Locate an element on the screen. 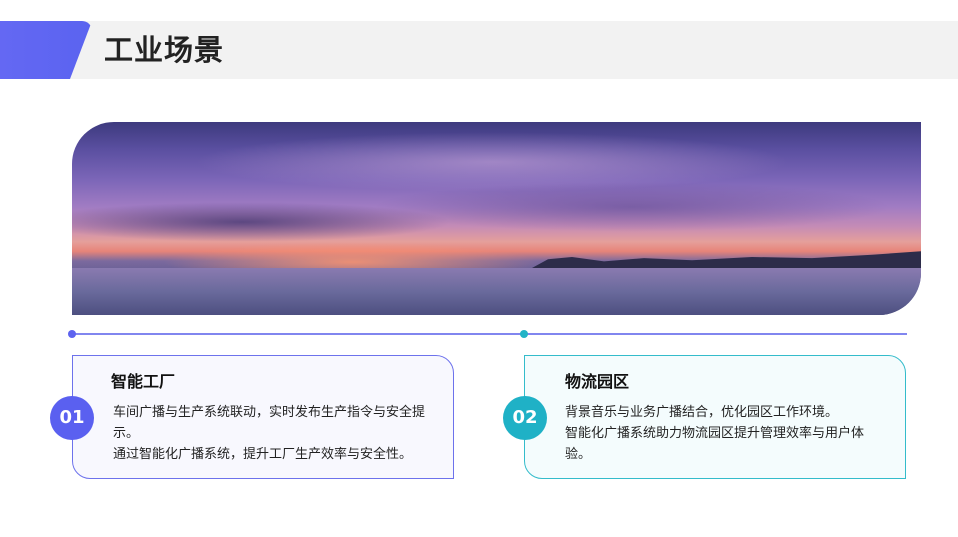 This screenshot has width=958, height=537. card-title: 智能工厂 is located at coordinates (143, 381).